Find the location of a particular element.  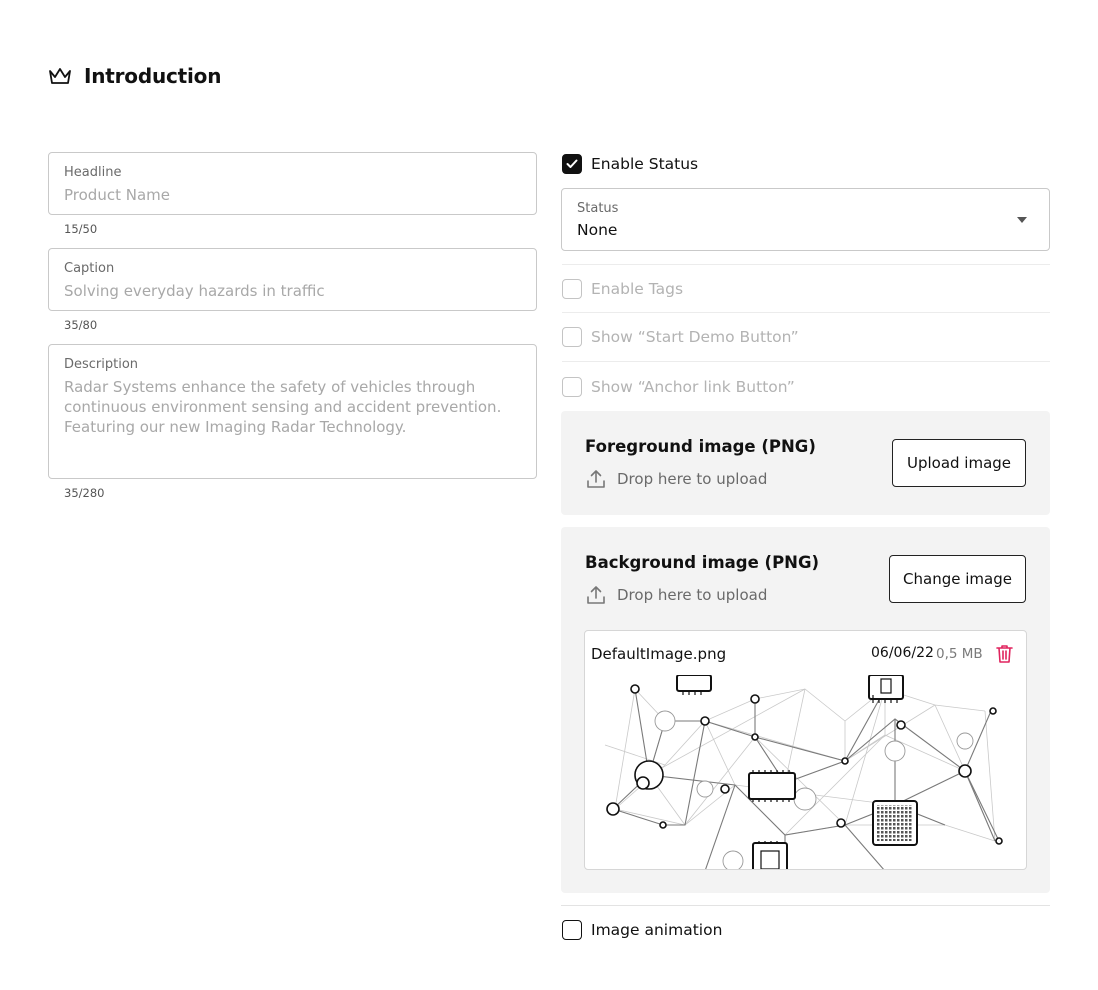

network-circuit-illustration is located at coordinates (803, 772).